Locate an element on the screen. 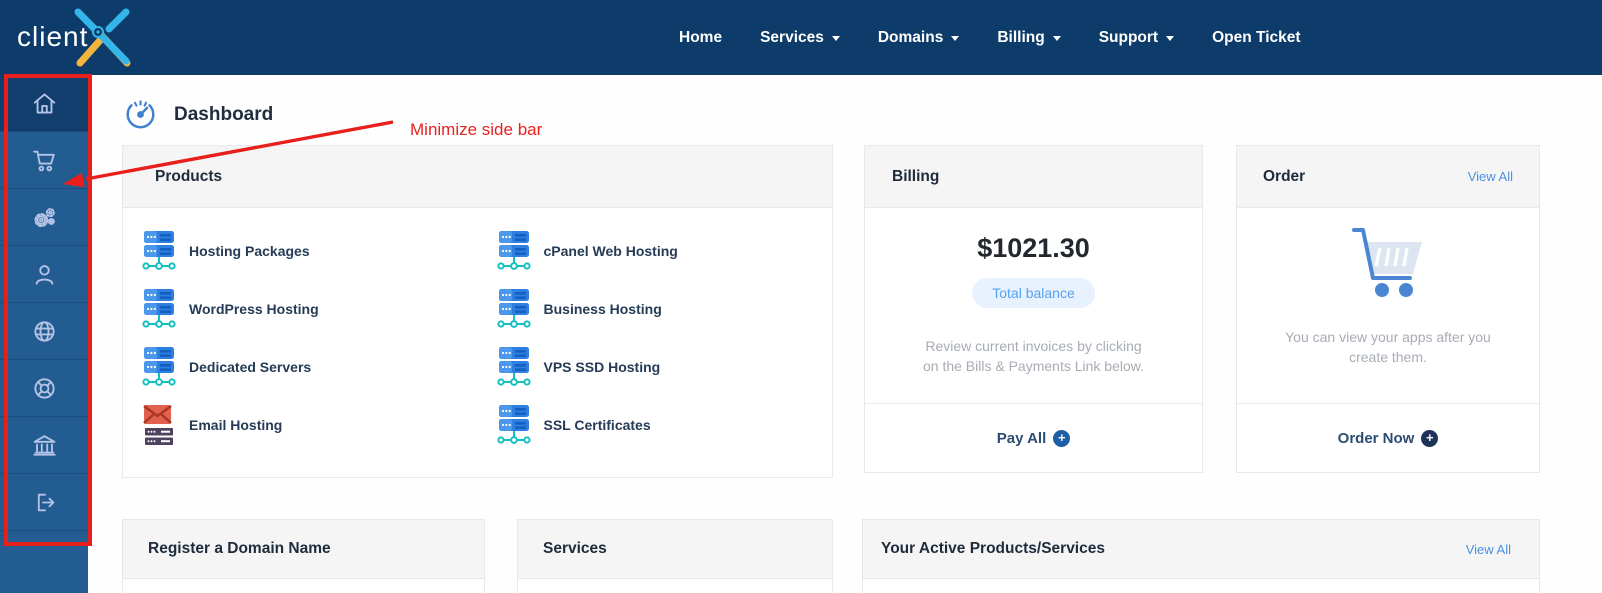  billing-card-header: Billing is located at coordinates (1033, 177).